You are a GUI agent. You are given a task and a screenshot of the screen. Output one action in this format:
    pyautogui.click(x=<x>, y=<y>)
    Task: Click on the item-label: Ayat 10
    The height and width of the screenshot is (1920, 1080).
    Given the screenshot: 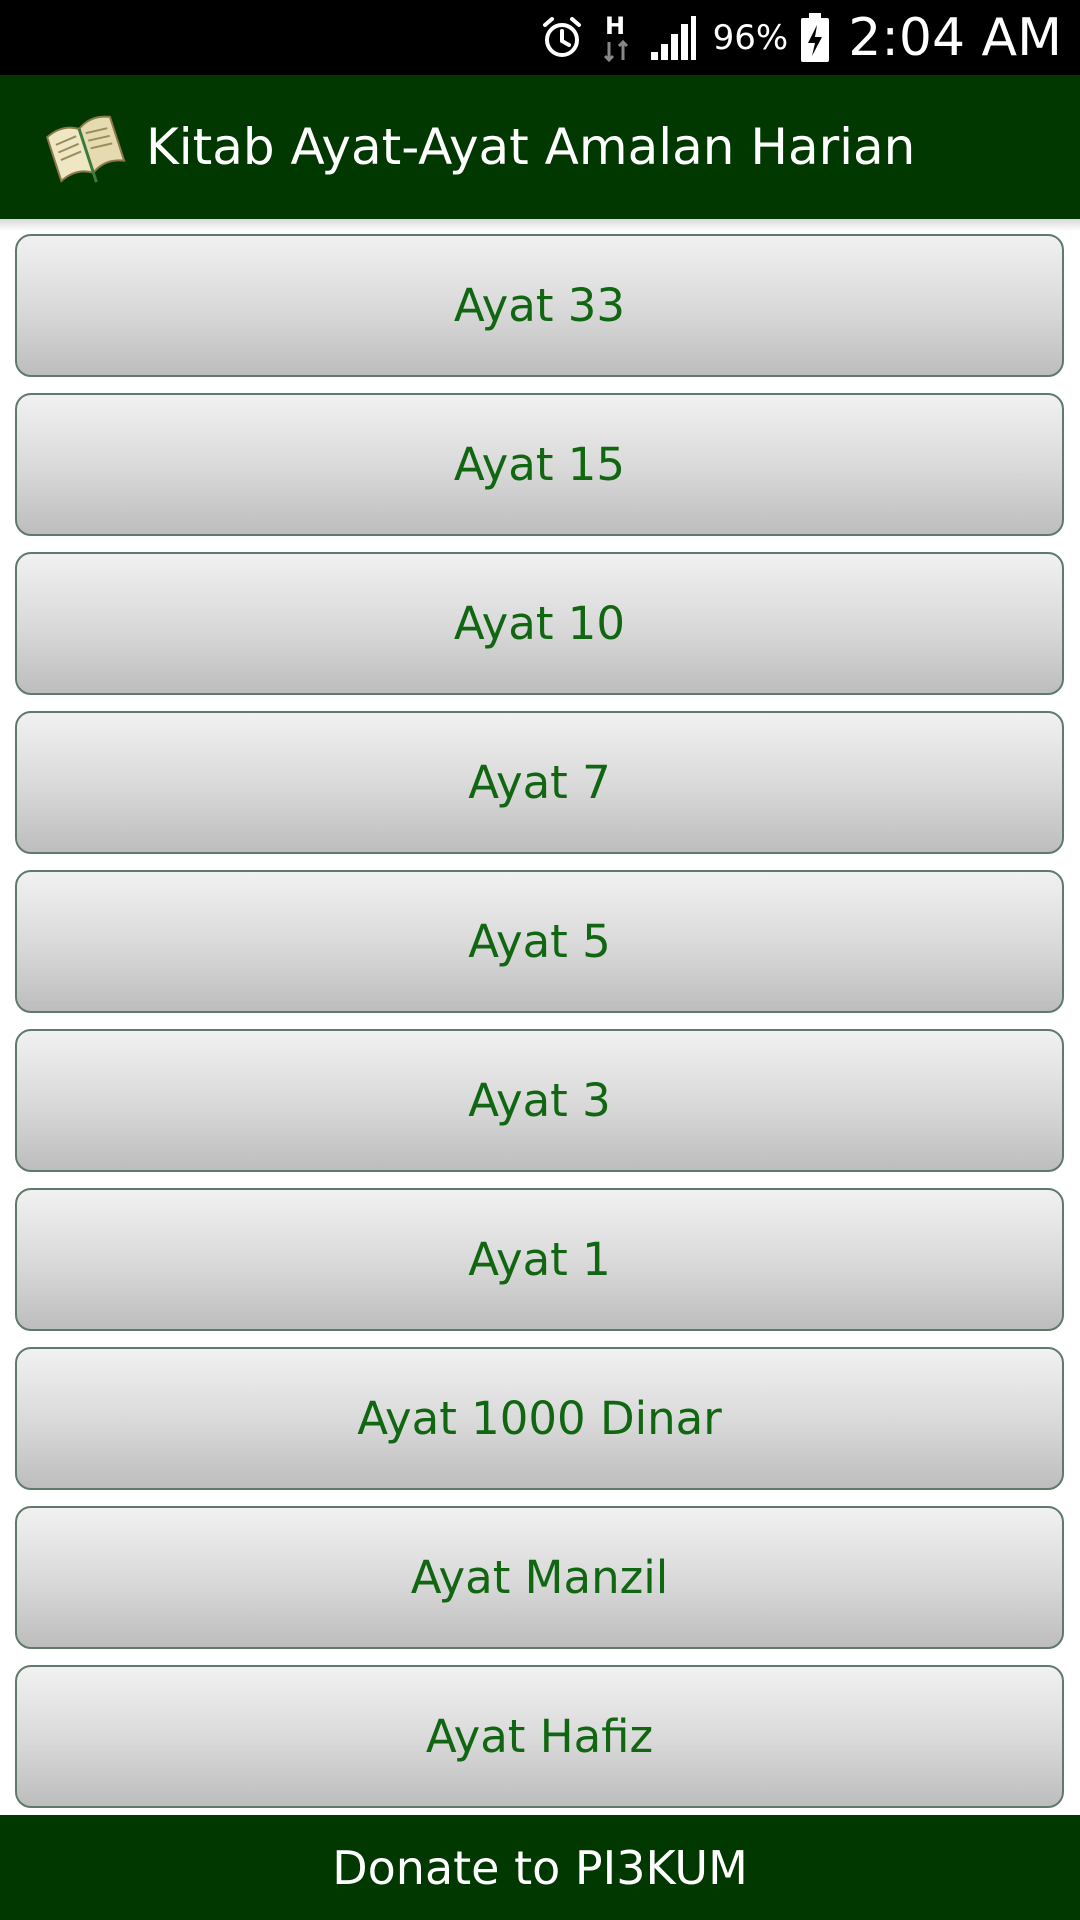 What is the action you would take?
    pyautogui.click(x=539, y=623)
    